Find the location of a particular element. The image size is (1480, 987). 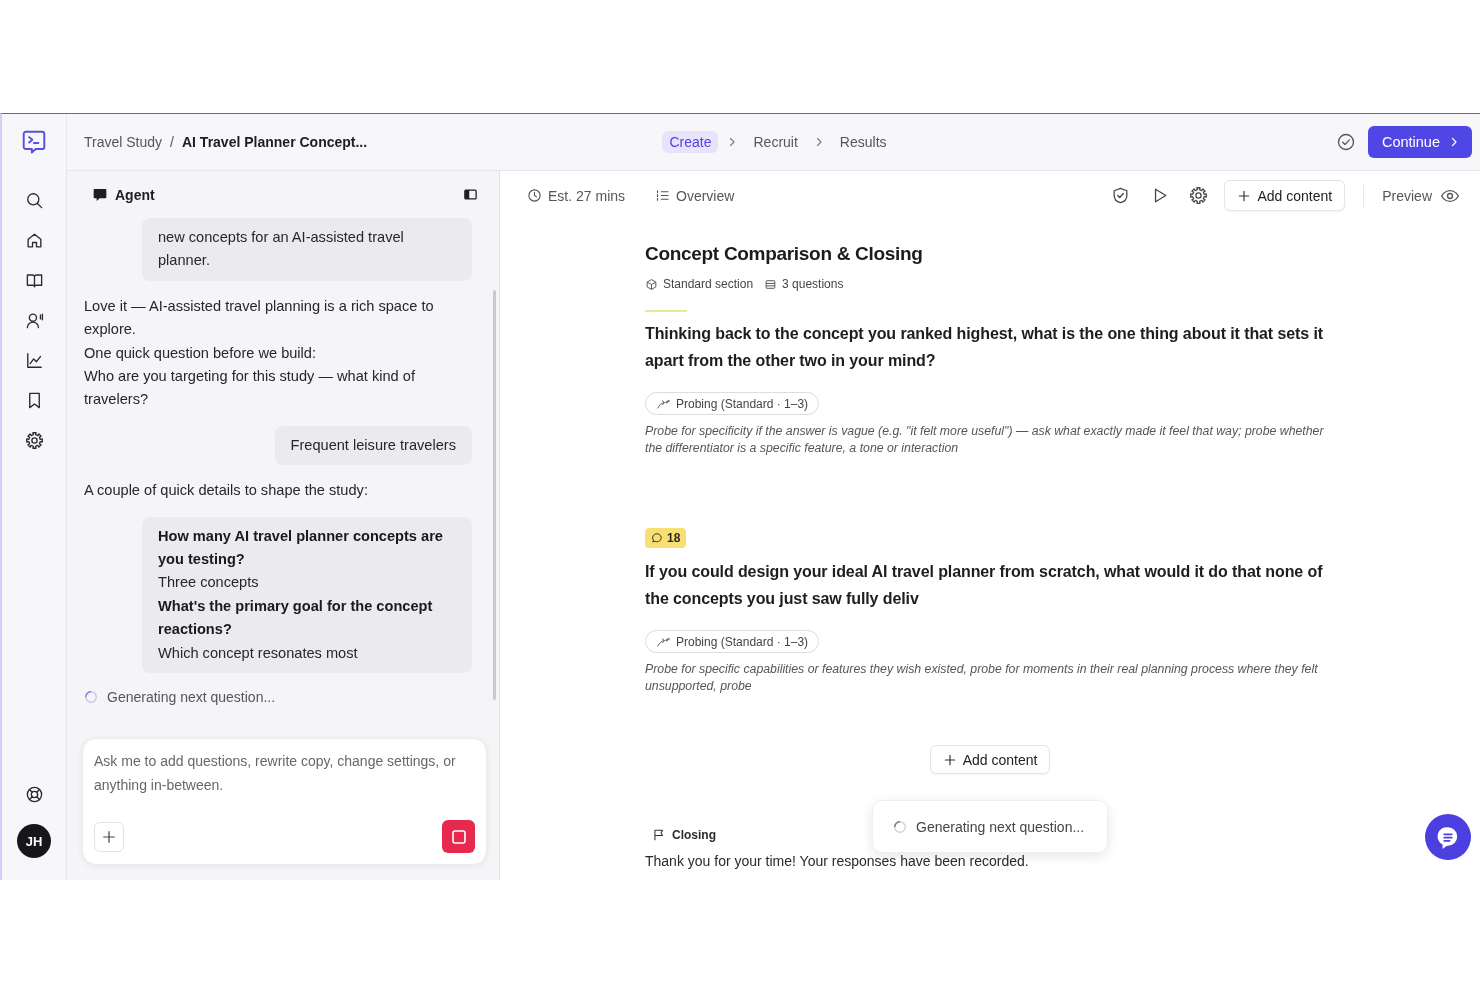

step-tab: Create is located at coordinates (690, 142).